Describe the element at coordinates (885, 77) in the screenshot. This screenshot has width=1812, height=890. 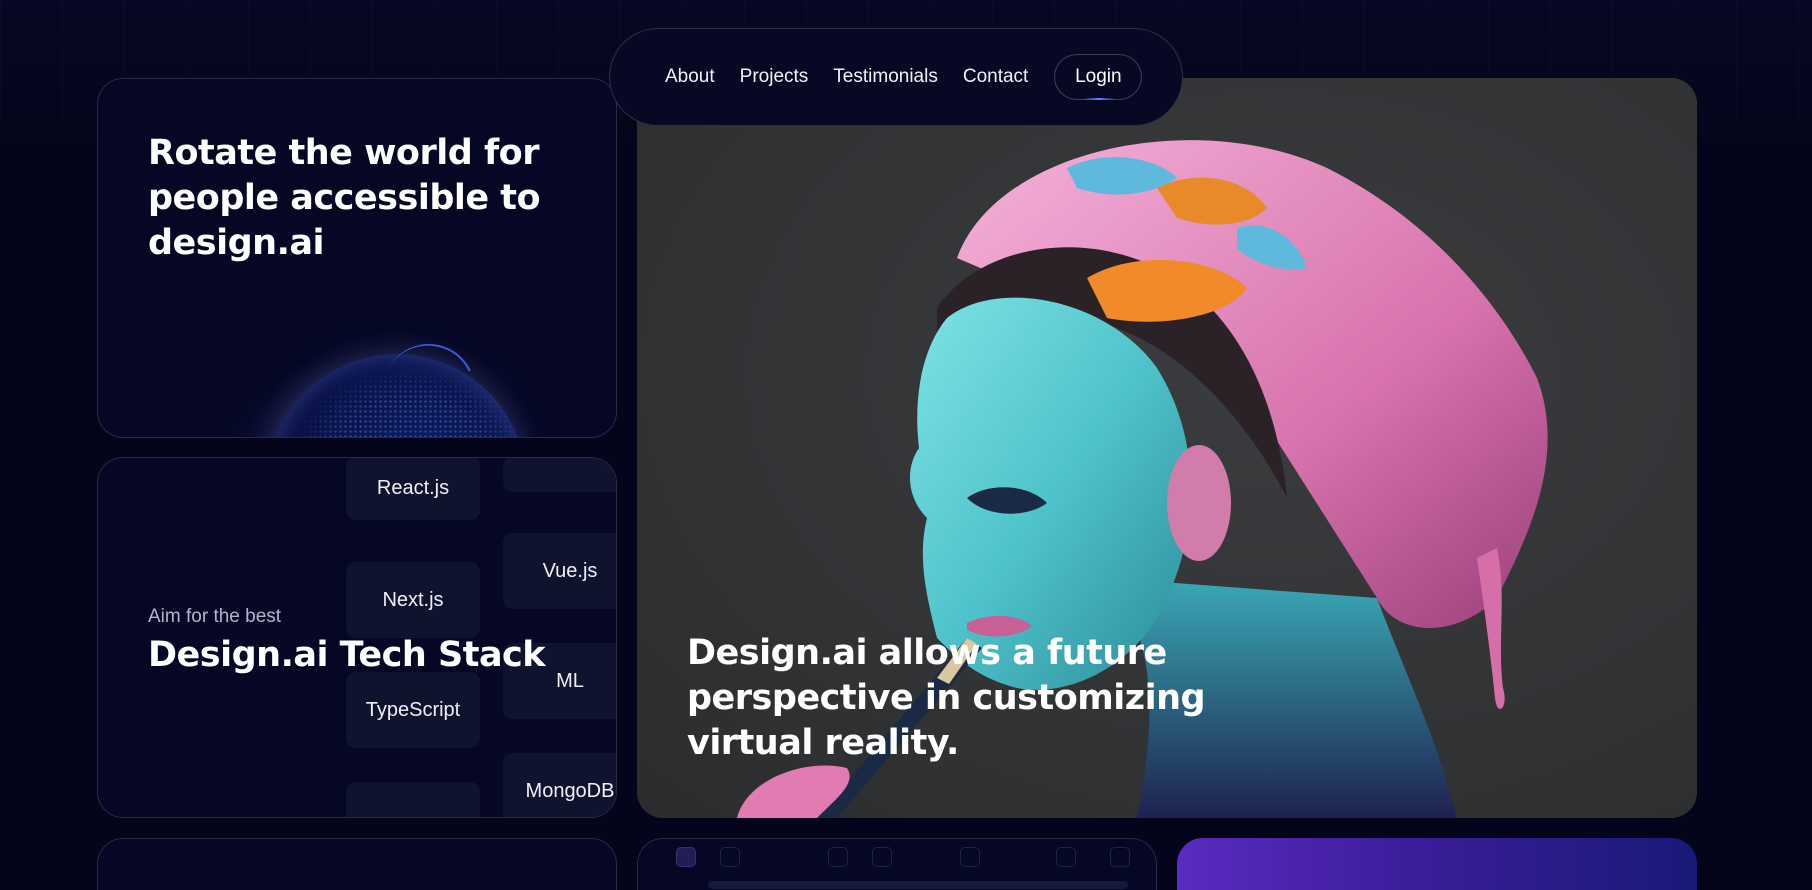
I see `nav-link-testimonials: Testimonials` at that location.